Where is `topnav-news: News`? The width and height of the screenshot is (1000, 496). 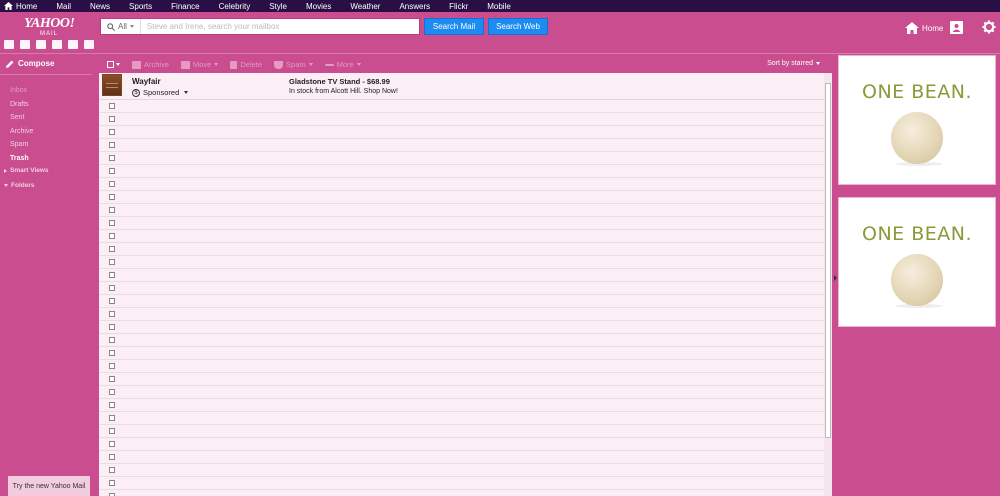
topnav-news: News is located at coordinates (100, 6).